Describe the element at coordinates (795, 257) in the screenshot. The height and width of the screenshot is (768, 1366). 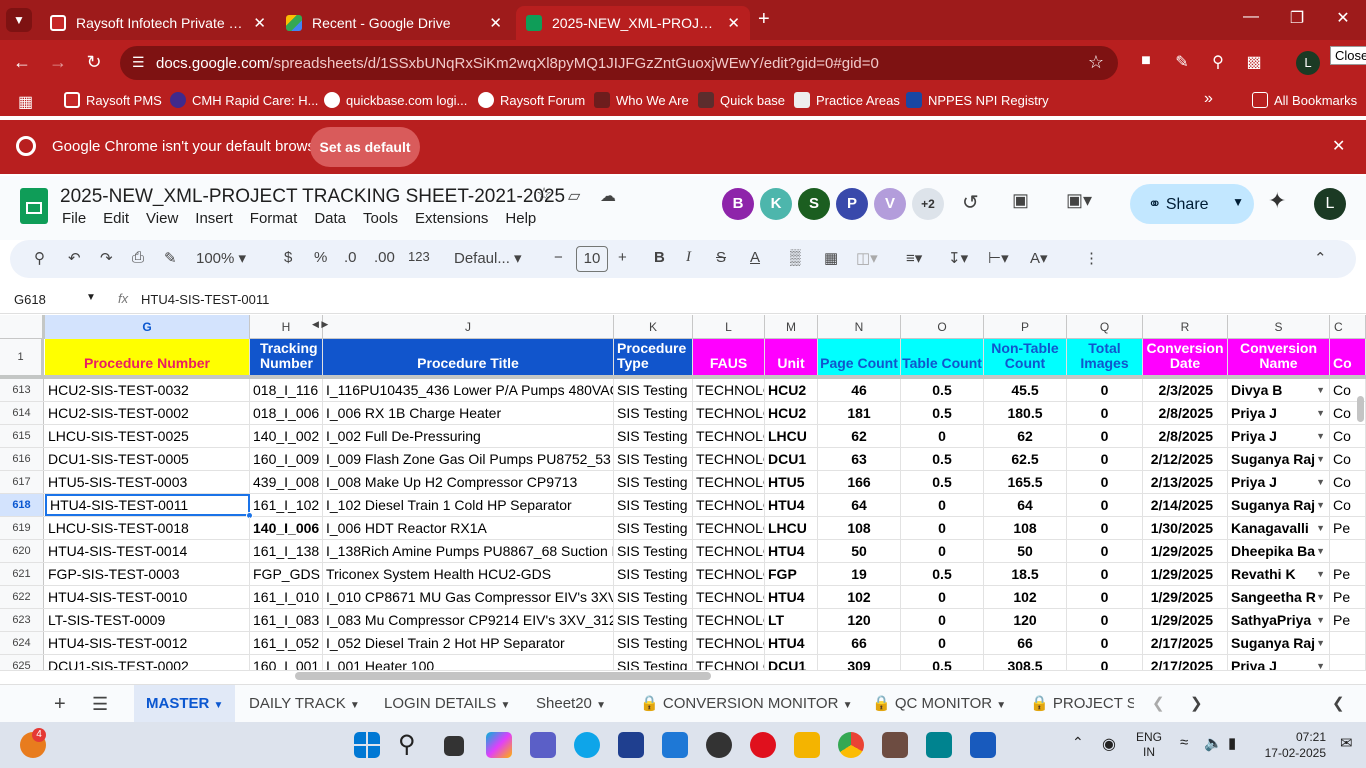
I see `fill-color-icon: ▒` at that location.